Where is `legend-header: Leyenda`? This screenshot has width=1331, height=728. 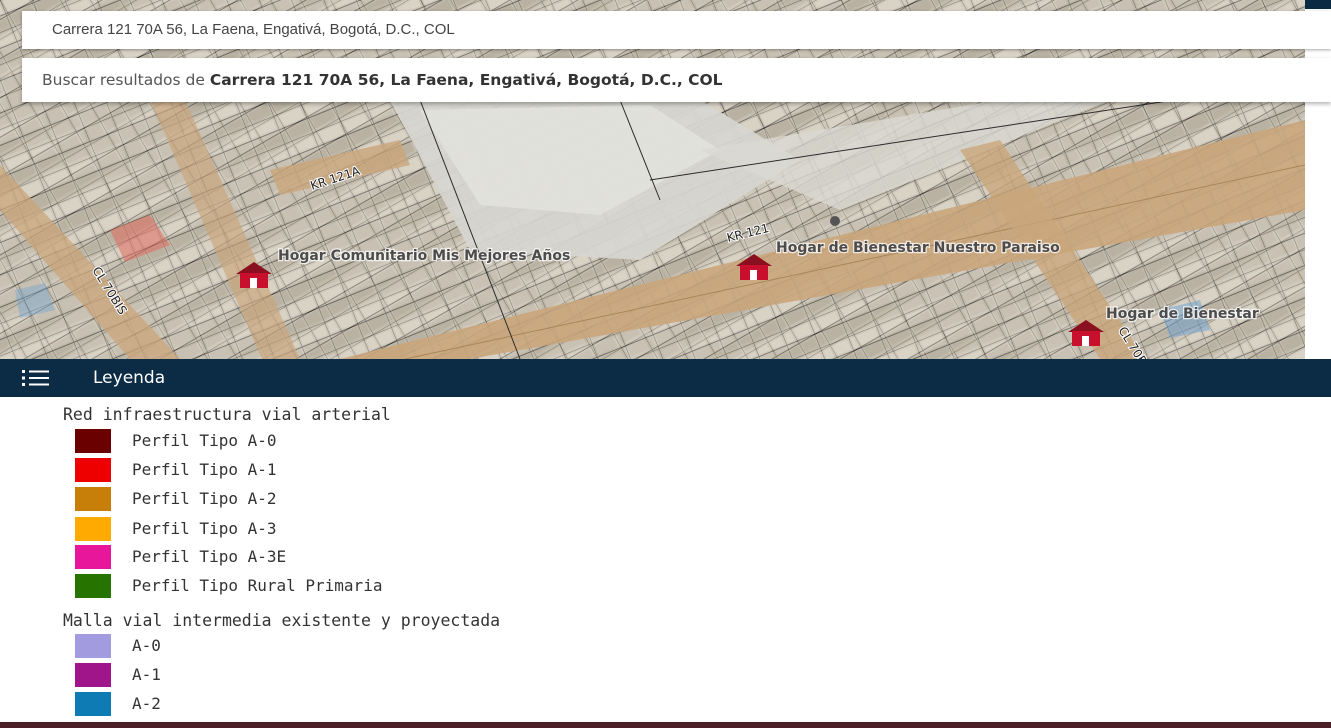 legend-header: Leyenda is located at coordinates (665, 378).